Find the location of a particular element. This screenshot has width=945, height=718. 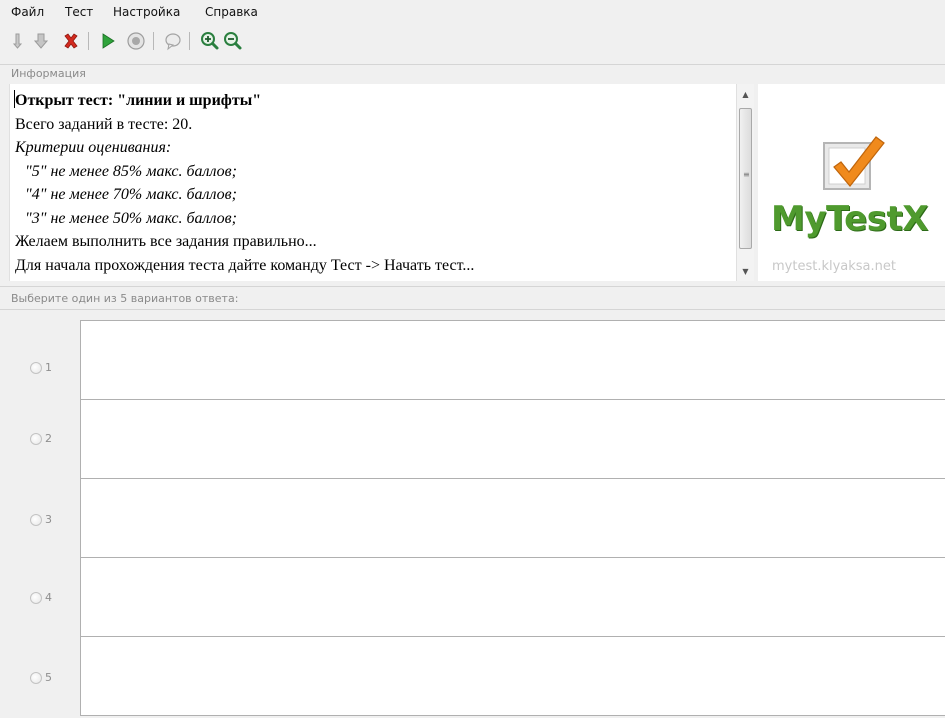

download-button is located at coordinates (41, 41).